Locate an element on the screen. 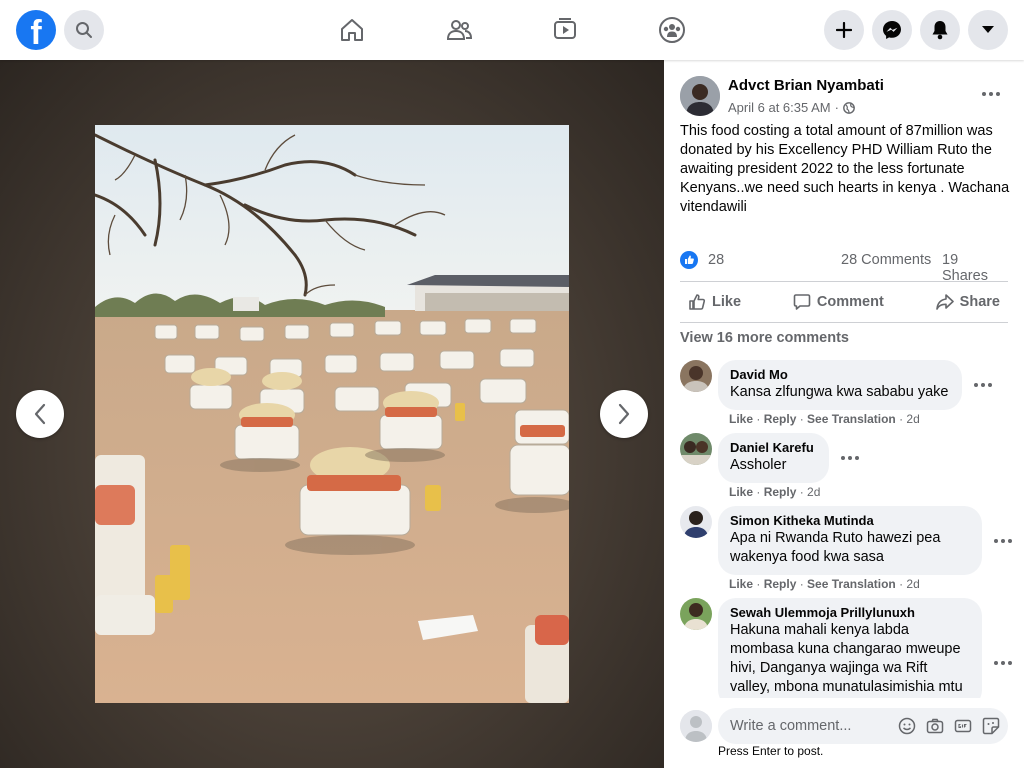  sticker-icon is located at coordinates (991, 726).